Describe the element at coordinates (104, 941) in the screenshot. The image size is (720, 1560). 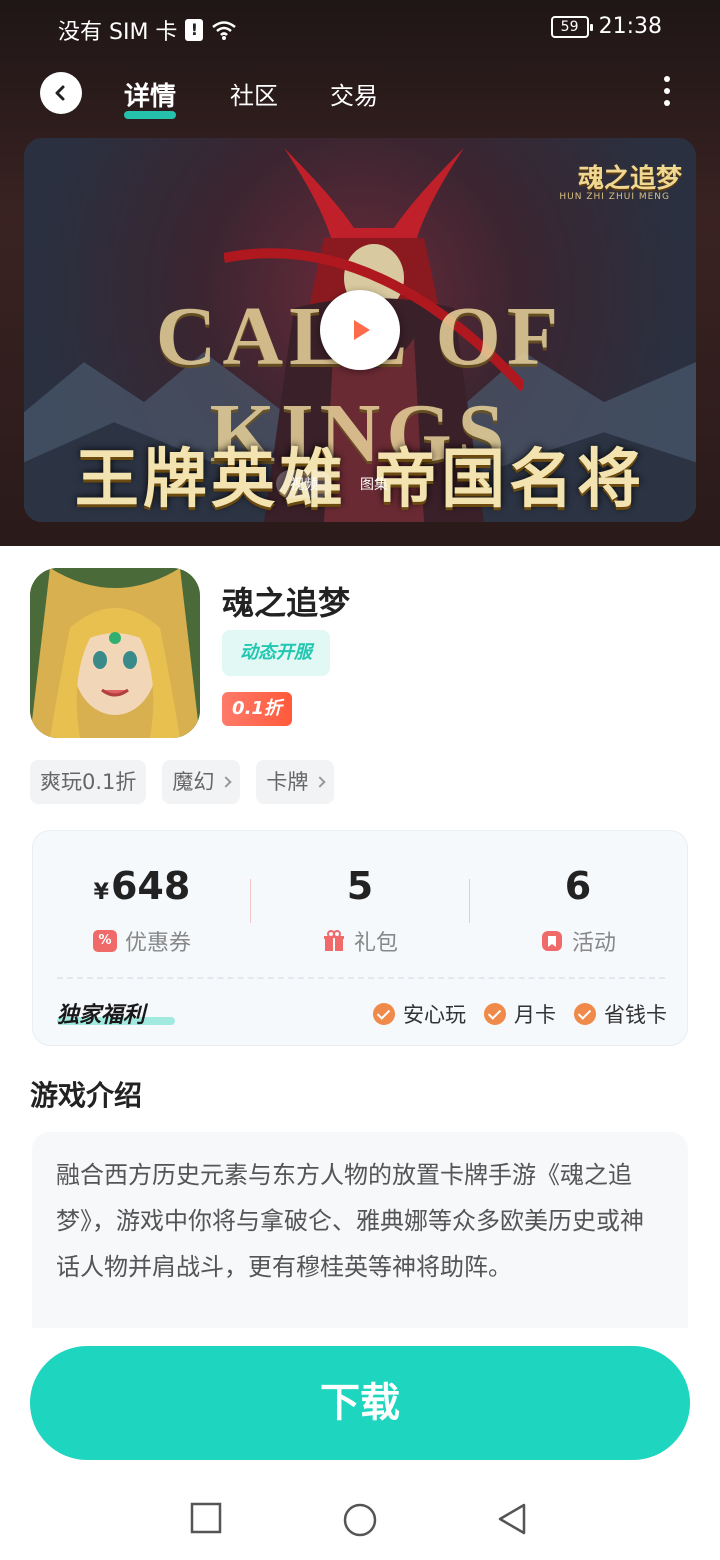
I see `coupon-icon: %` at that location.